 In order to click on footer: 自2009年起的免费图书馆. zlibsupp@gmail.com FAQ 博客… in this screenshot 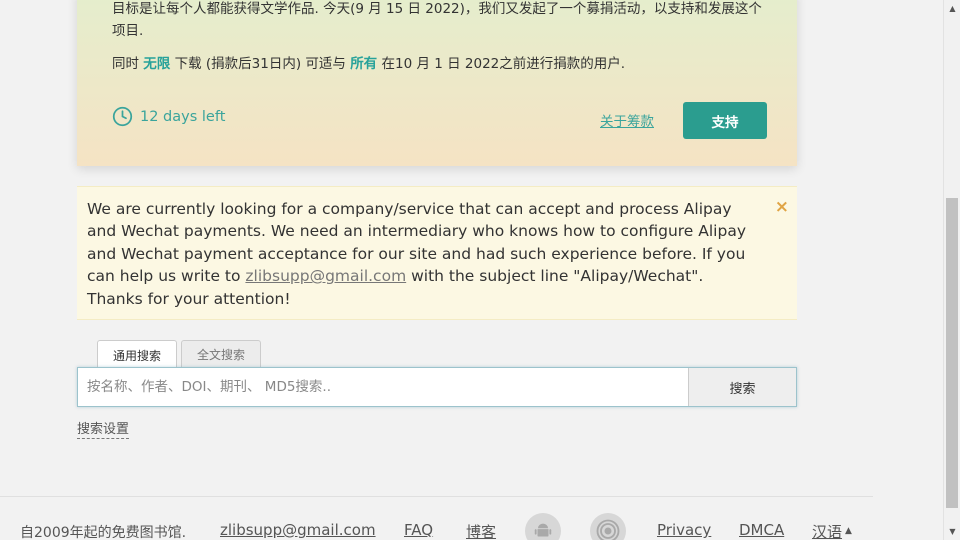, I will do `click(436, 518)`.